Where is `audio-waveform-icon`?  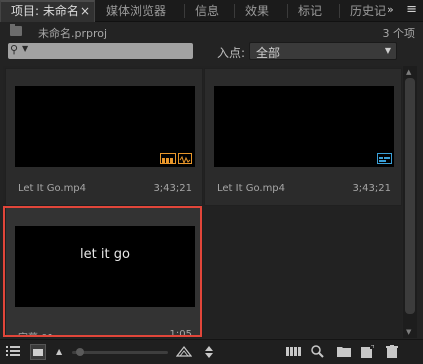 audio-waveform-icon is located at coordinates (185, 159).